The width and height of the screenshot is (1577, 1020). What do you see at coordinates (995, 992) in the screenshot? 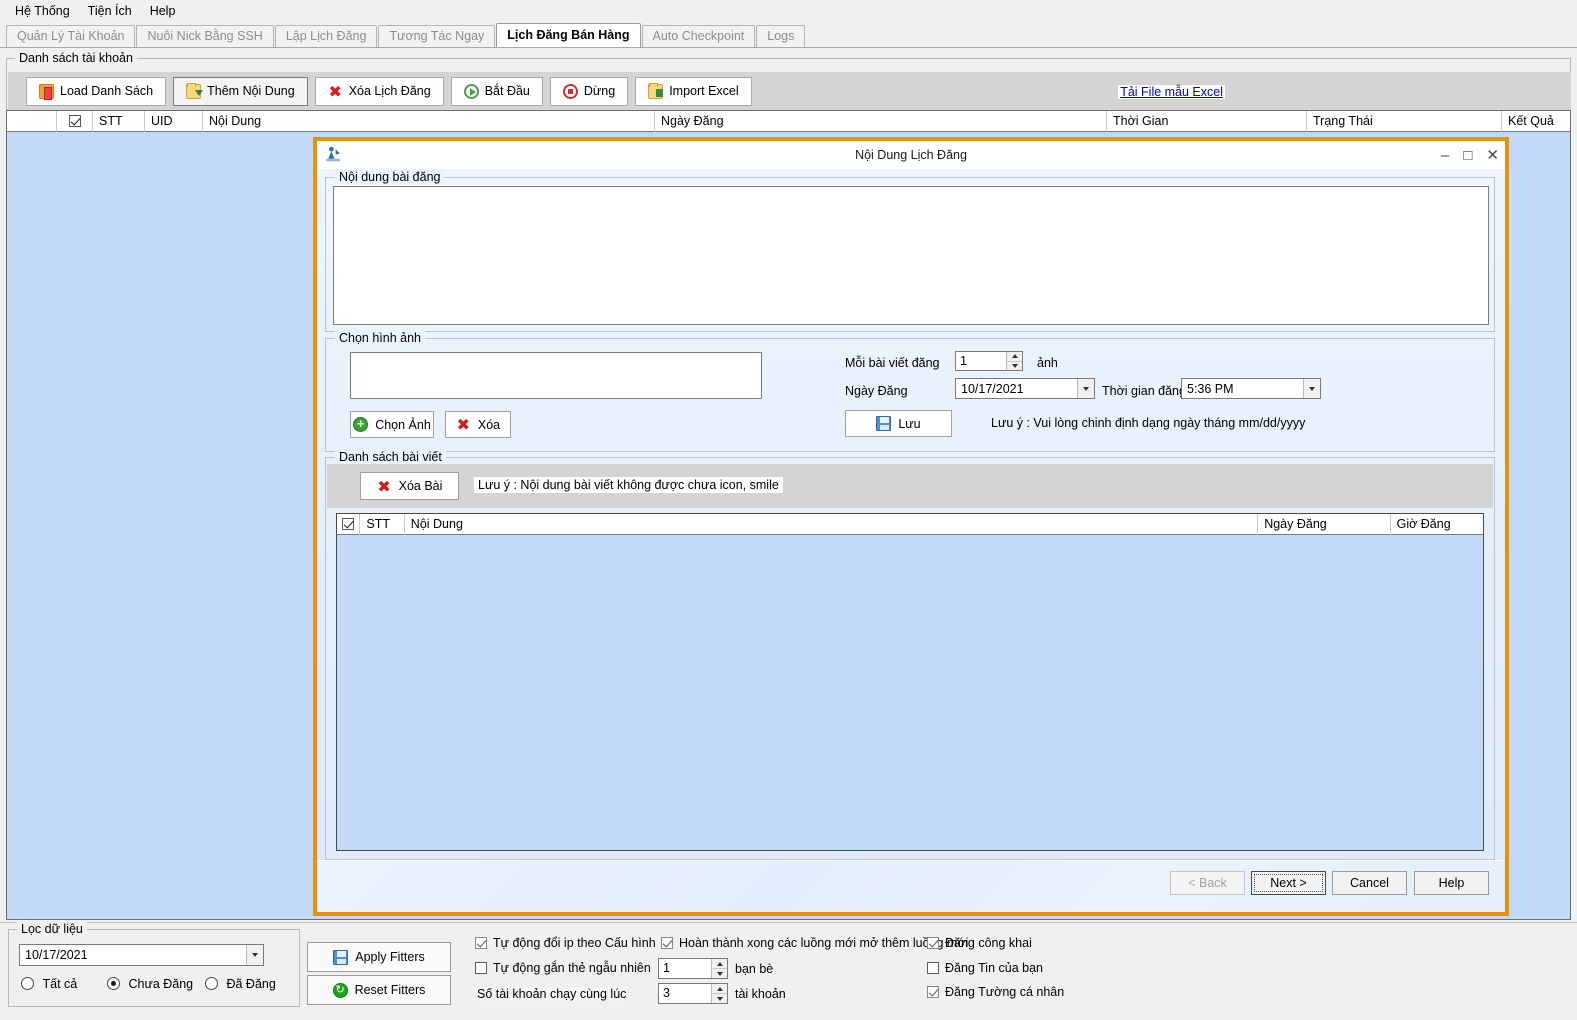
I see `post-wall-option: Đăng Tường cá nhân` at bounding box center [995, 992].